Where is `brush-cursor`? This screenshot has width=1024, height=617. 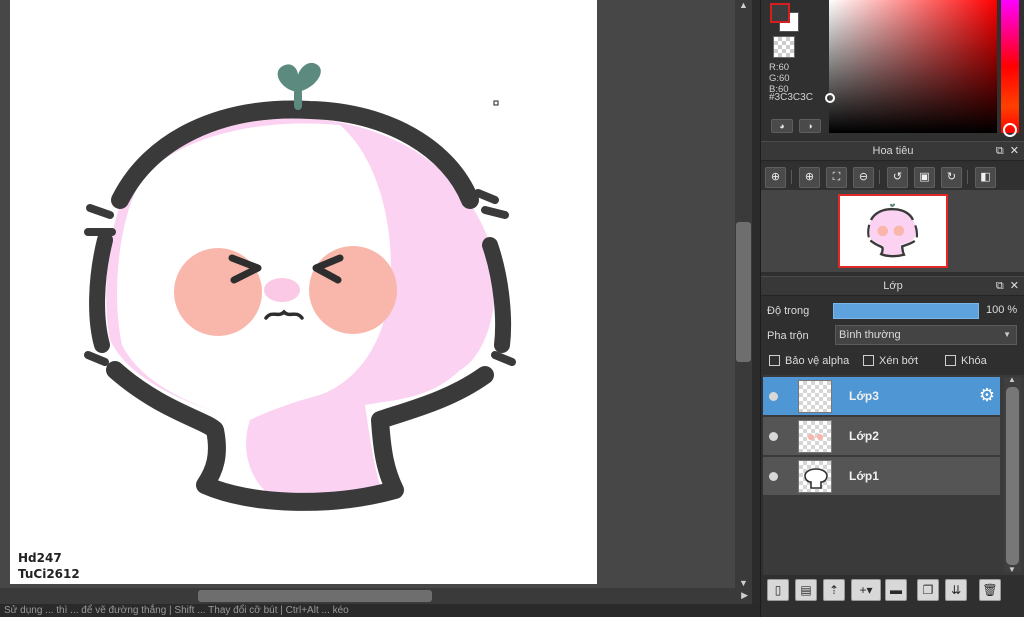
brush-cursor is located at coordinates (496, 103).